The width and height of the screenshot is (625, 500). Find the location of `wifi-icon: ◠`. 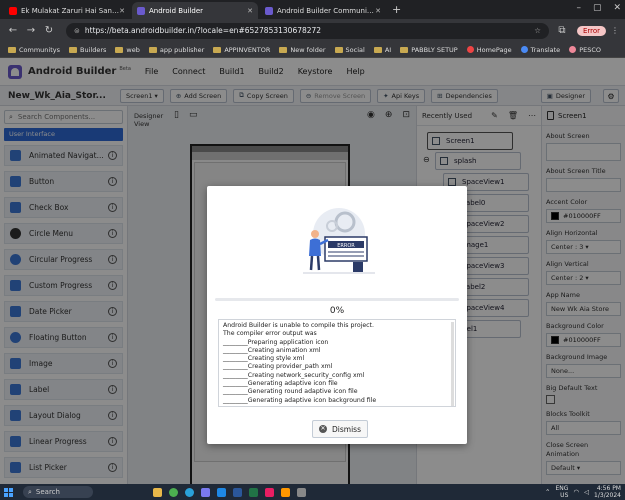

wifi-icon: ◠ is located at coordinates (576, 492).